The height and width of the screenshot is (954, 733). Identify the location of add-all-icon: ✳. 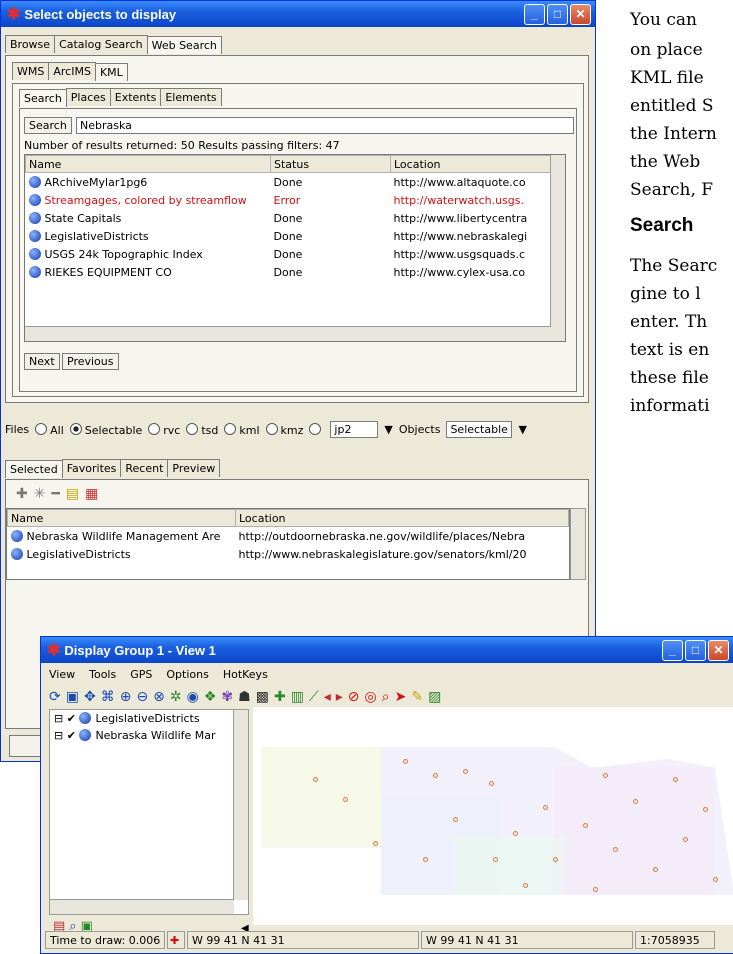
(40, 494).